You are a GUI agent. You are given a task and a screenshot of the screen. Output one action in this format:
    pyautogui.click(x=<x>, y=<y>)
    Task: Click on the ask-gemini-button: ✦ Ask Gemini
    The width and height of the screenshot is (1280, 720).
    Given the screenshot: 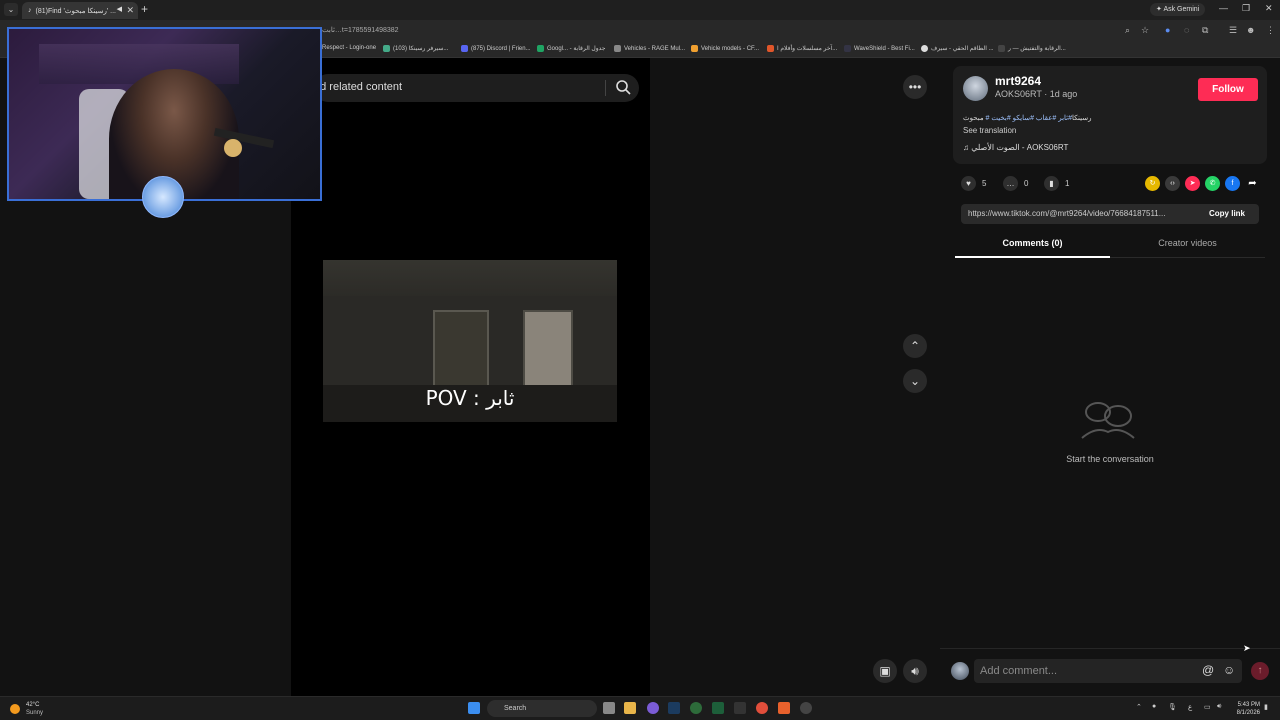 What is the action you would take?
    pyautogui.click(x=1178, y=9)
    